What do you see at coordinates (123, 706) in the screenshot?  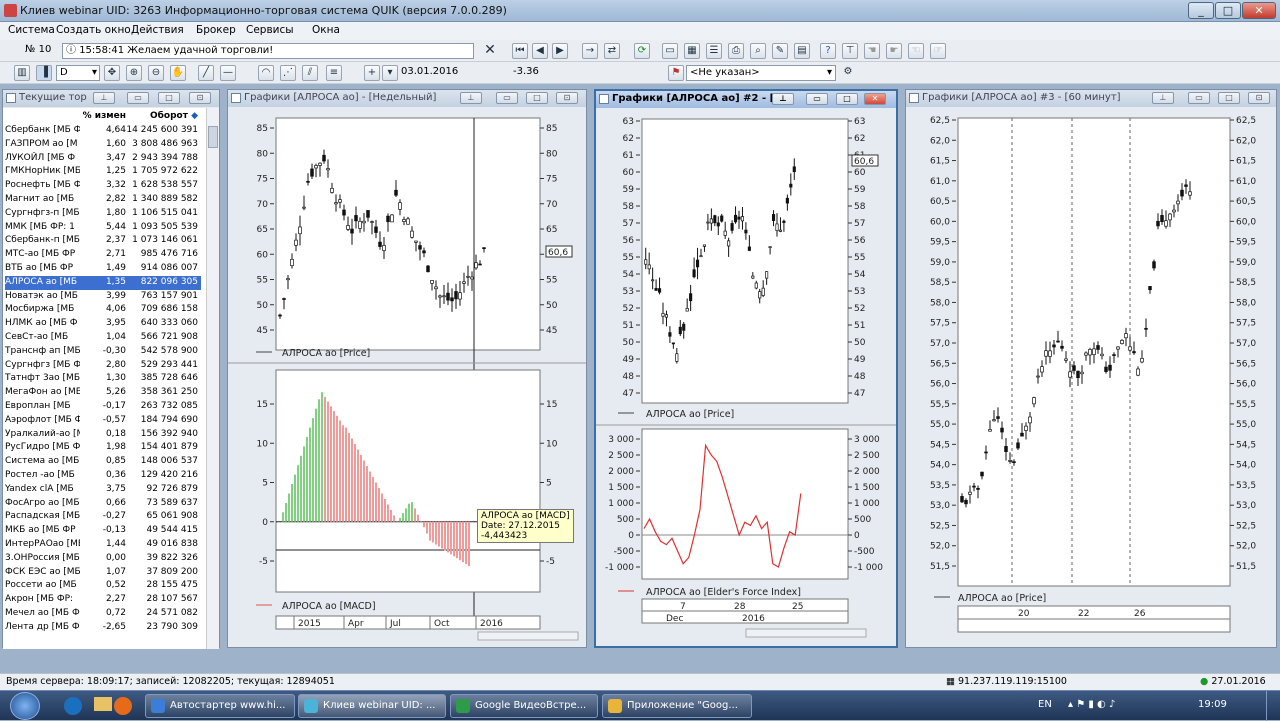 I see `firefox-icon` at bounding box center [123, 706].